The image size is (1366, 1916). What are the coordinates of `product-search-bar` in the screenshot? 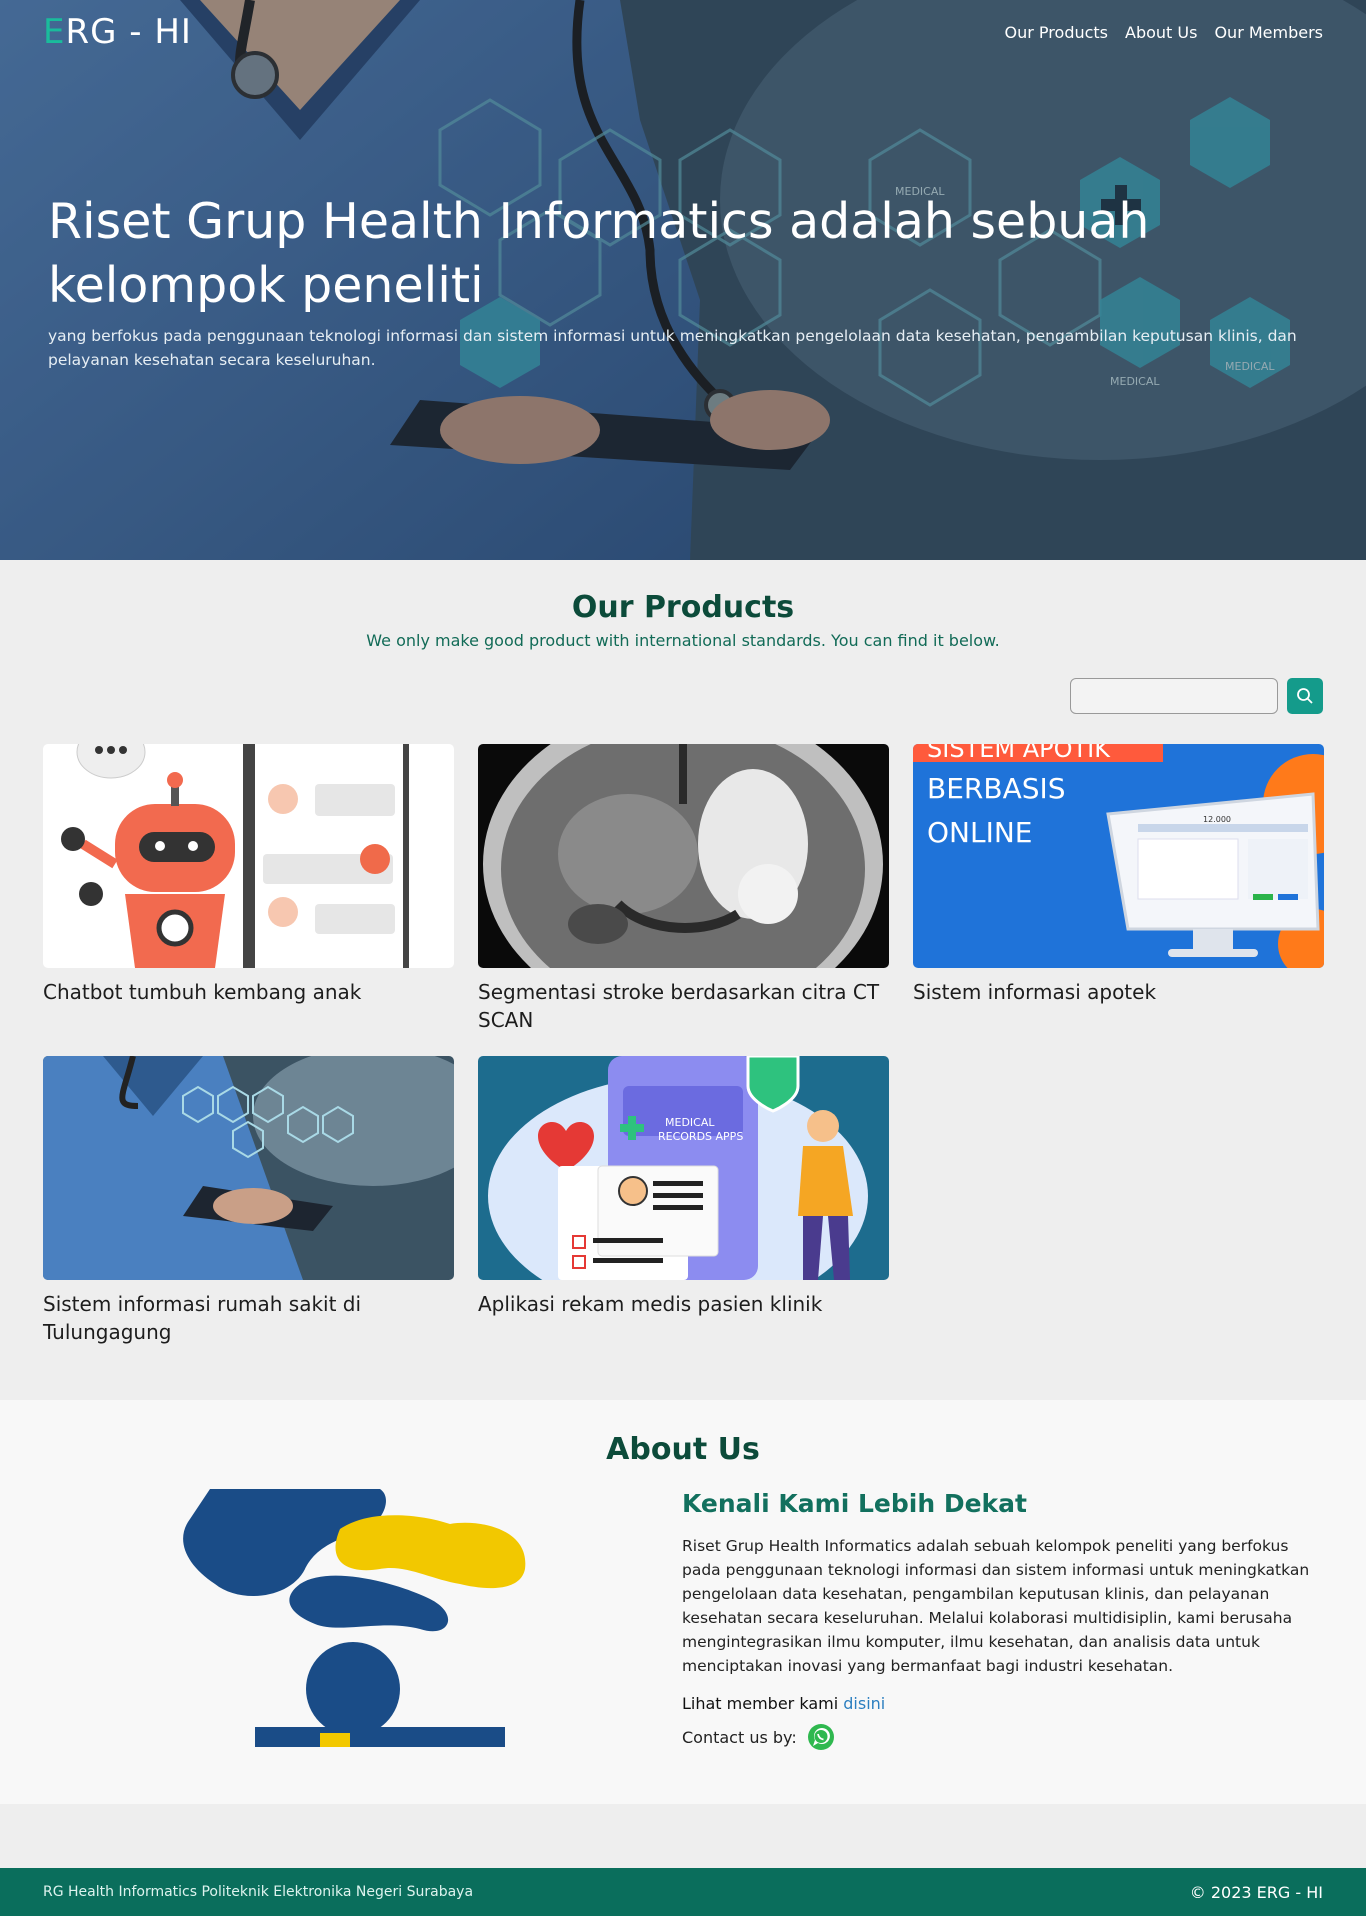 It's located at (683, 696).